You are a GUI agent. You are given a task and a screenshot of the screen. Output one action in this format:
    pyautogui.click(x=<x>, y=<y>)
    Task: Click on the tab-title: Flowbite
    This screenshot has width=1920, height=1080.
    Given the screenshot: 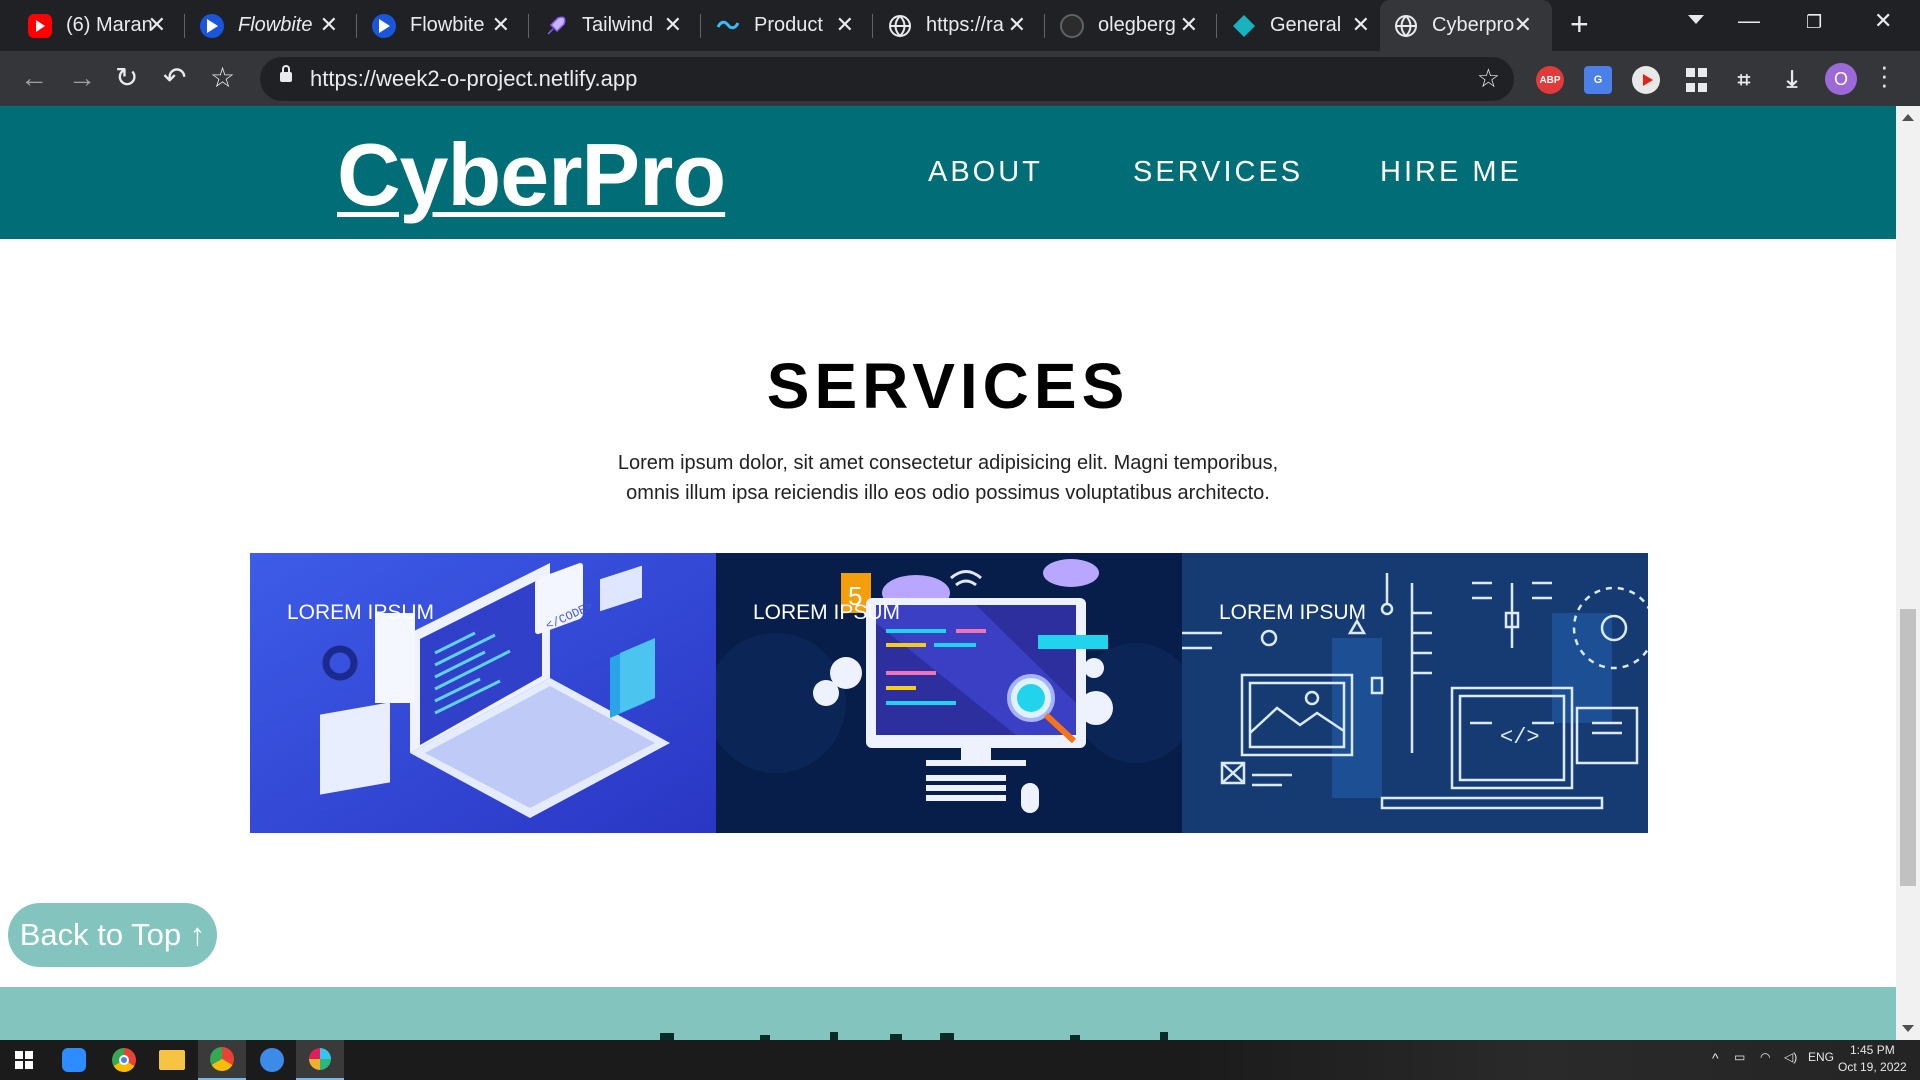 What is the action you would take?
    pyautogui.click(x=275, y=25)
    